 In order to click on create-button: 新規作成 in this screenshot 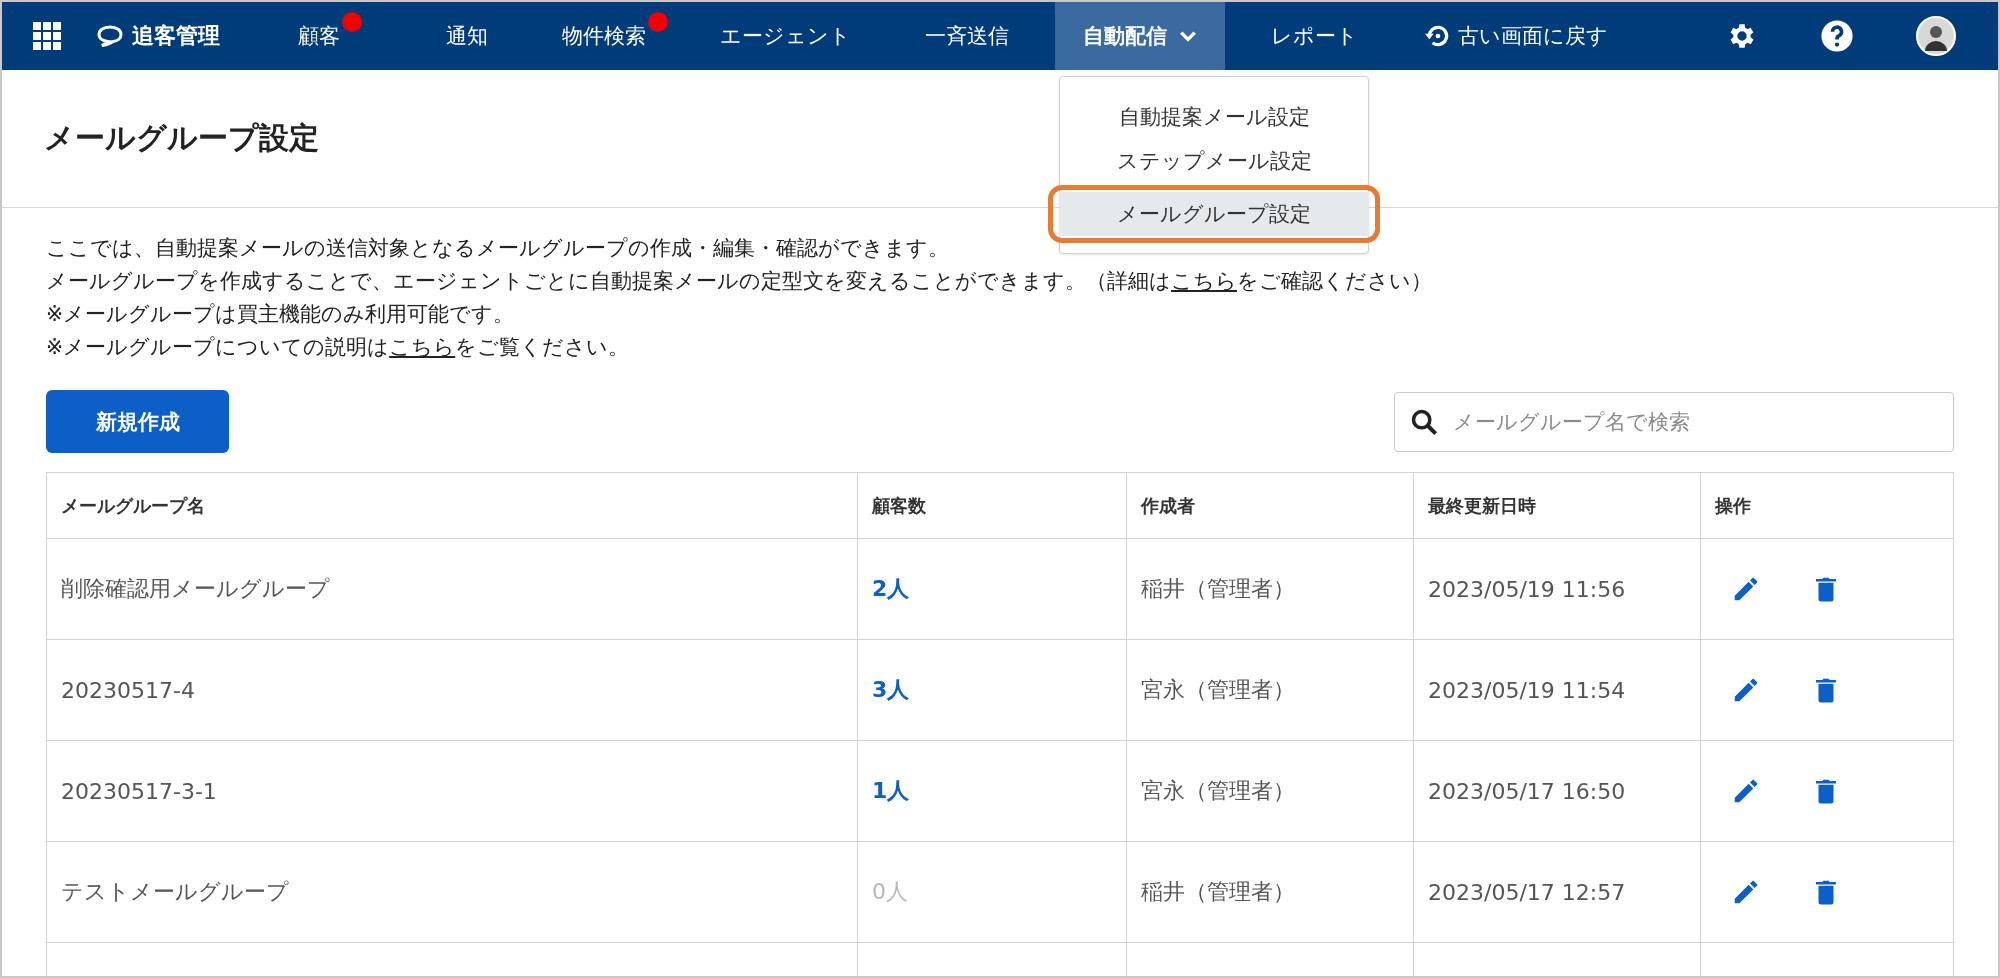, I will do `click(137, 421)`.